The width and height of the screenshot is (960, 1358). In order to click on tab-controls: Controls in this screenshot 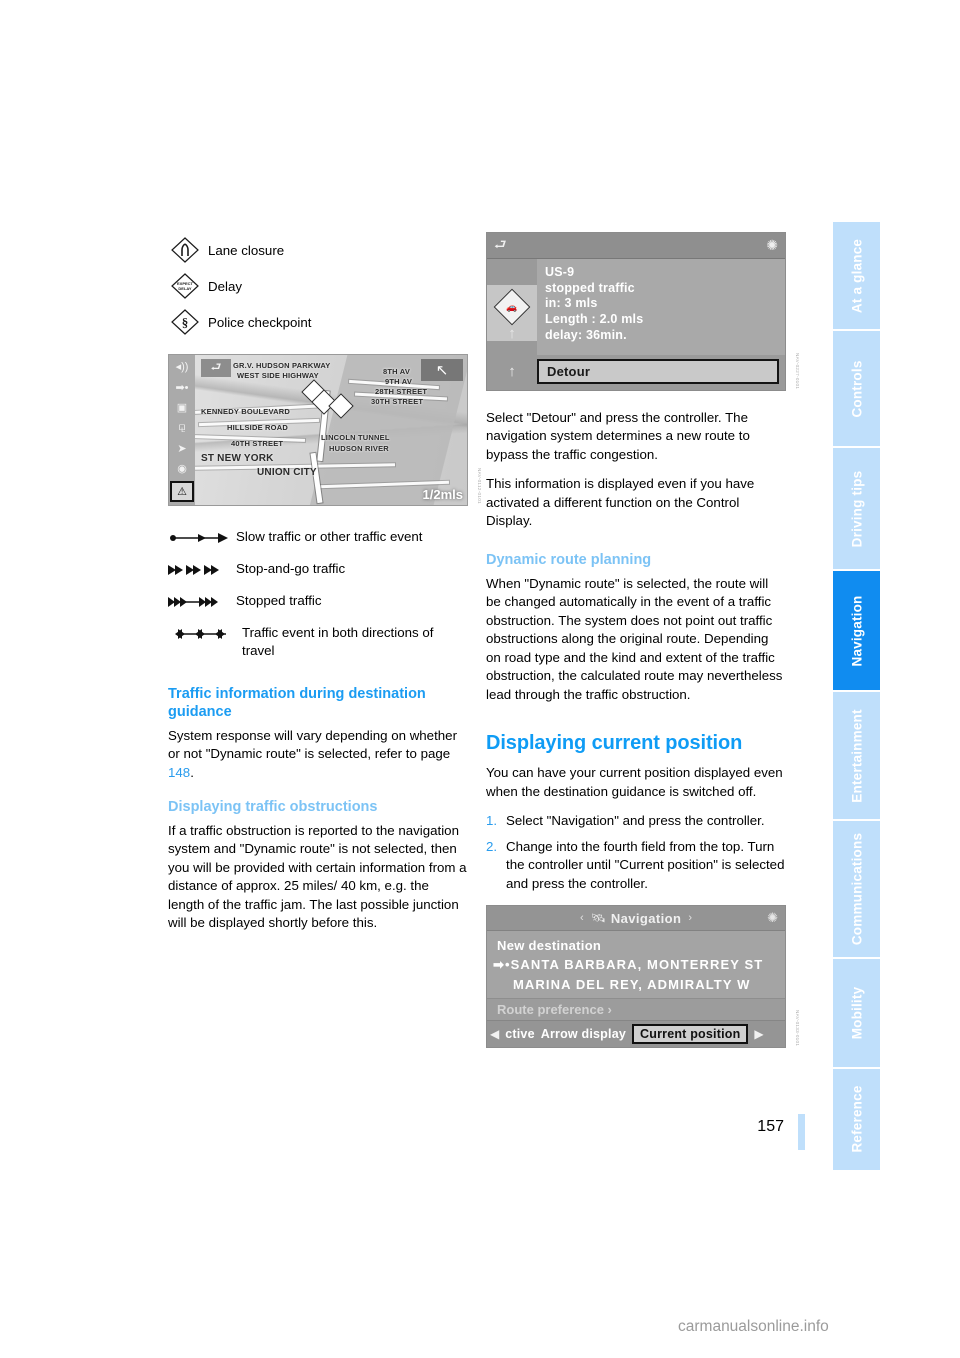, I will do `click(856, 389)`.